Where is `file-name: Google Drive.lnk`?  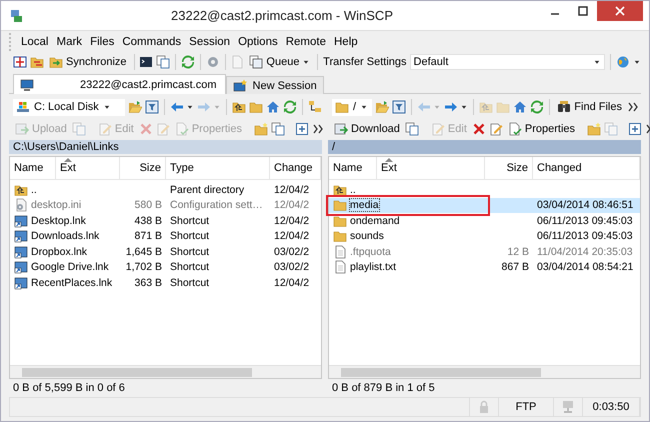
file-name: Google Drive.lnk is located at coordinates (70, 267).